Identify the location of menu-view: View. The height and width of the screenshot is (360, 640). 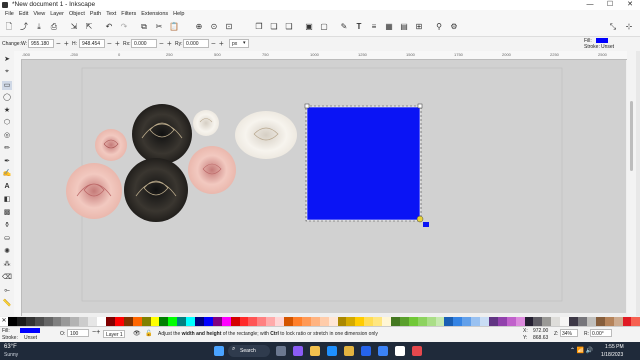
(39, 14).